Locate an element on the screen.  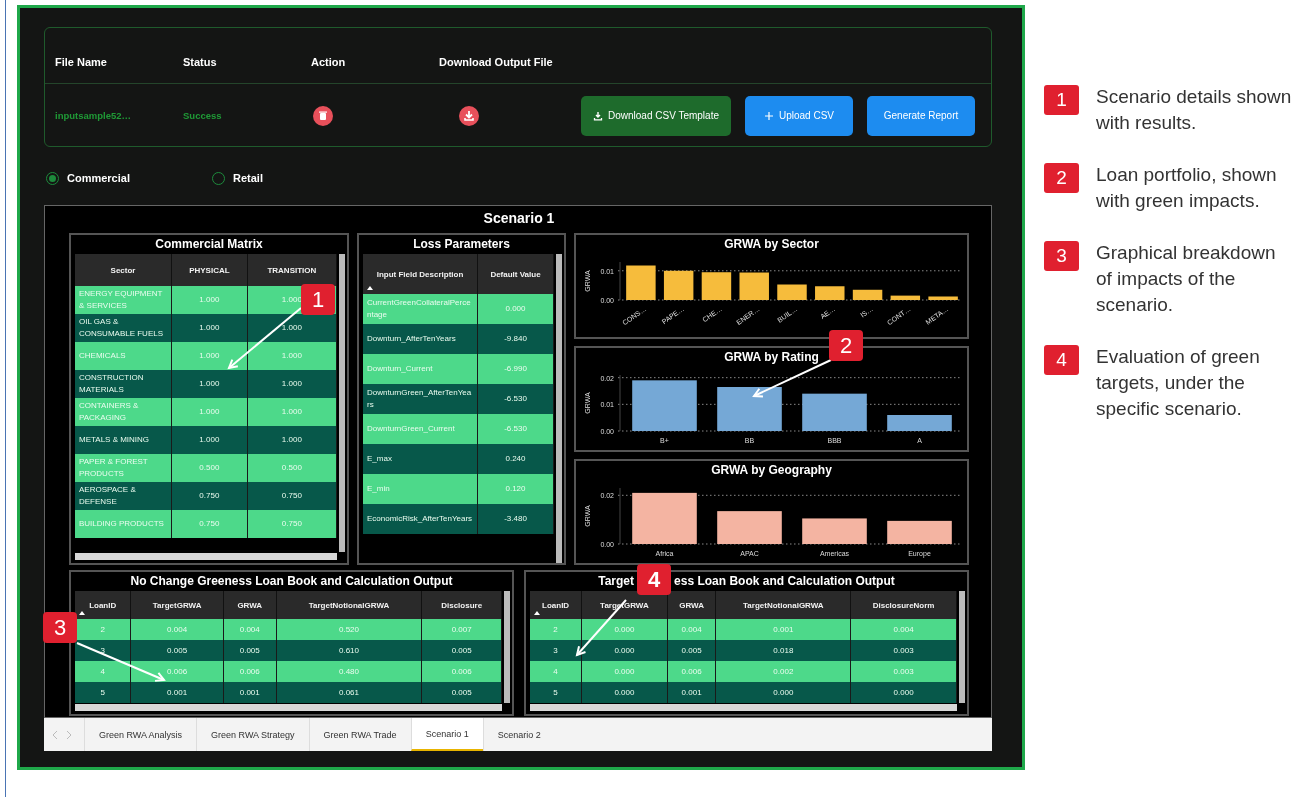
callout-badge: 1 is located at coordinates (318, 299).